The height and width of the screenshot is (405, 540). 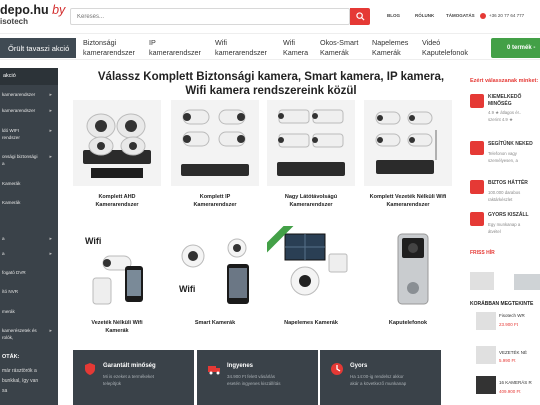 What do you see at coordinates (29, 157) in the screenshot?
I see `sidebar-item: onsági biztonsági ▸` at bounding box center [29, 157].